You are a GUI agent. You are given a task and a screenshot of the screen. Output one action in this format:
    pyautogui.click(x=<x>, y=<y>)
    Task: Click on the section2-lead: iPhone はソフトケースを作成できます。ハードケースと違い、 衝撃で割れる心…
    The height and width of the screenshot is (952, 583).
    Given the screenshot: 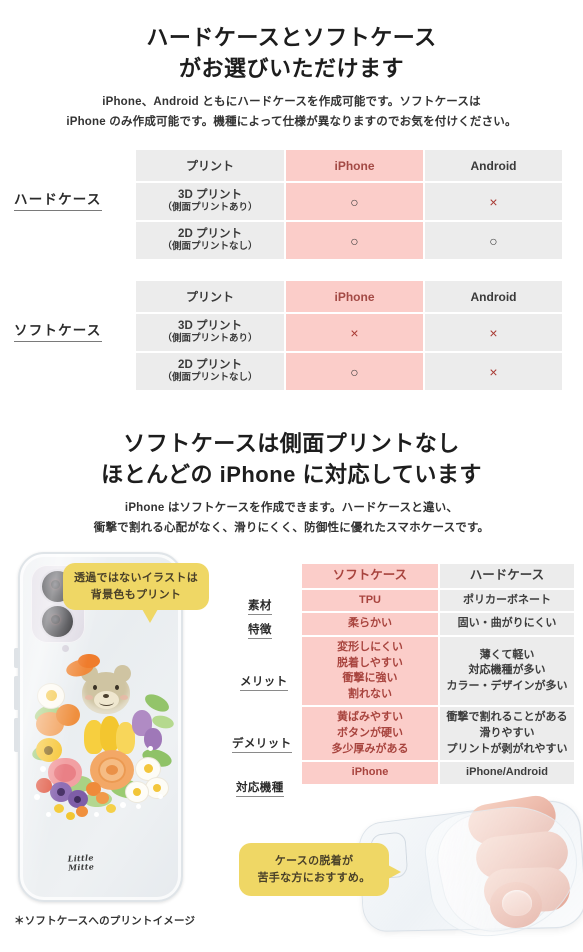 What is the action you would take?
    pyautogui.click(x=291, y=518)
    